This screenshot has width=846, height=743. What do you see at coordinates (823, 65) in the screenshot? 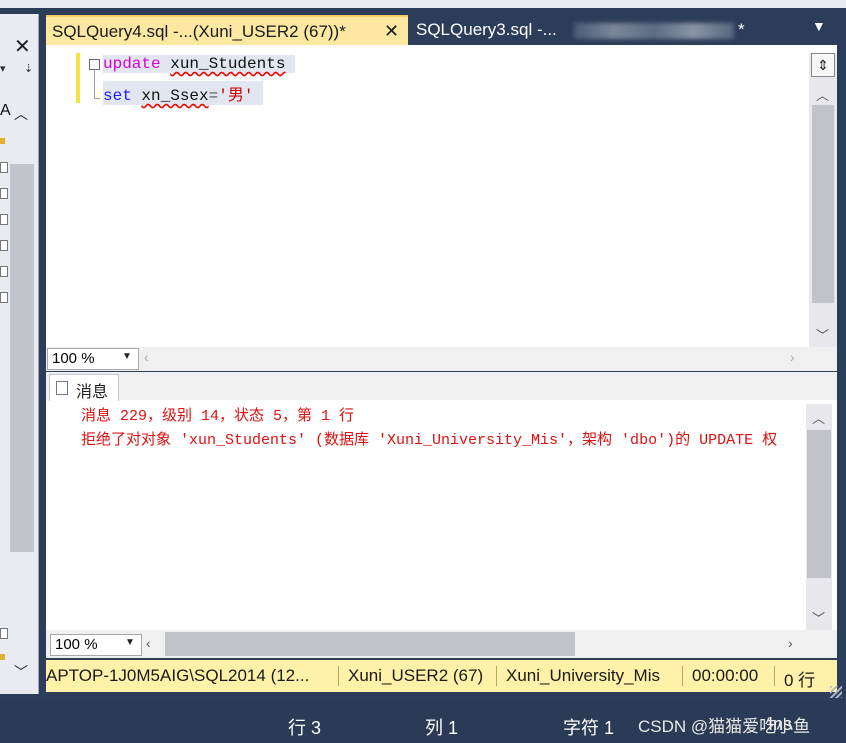
I see `split-icon: ⇕` at bounding box center [823, 65].